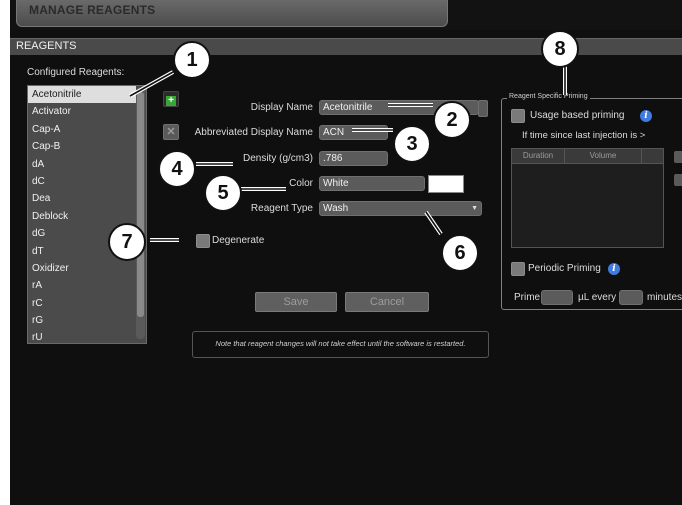  What do you see at coordinates (560, 49) in the screenshot?
I see `callout-8: 8` at bounding box center [560, 49].